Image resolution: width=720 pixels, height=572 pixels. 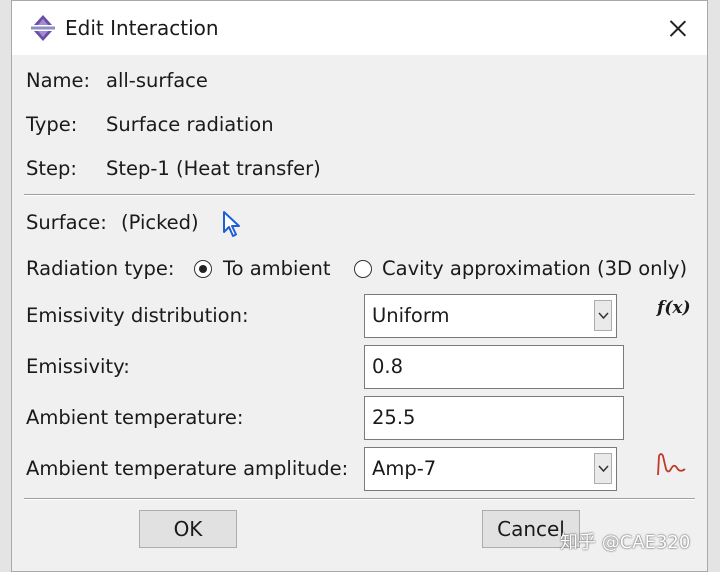 What do you see at coordinates (100, 268) in the screenshot?
I see `radiation-type-label: Radiation type:` at bounding box center [100, 268].